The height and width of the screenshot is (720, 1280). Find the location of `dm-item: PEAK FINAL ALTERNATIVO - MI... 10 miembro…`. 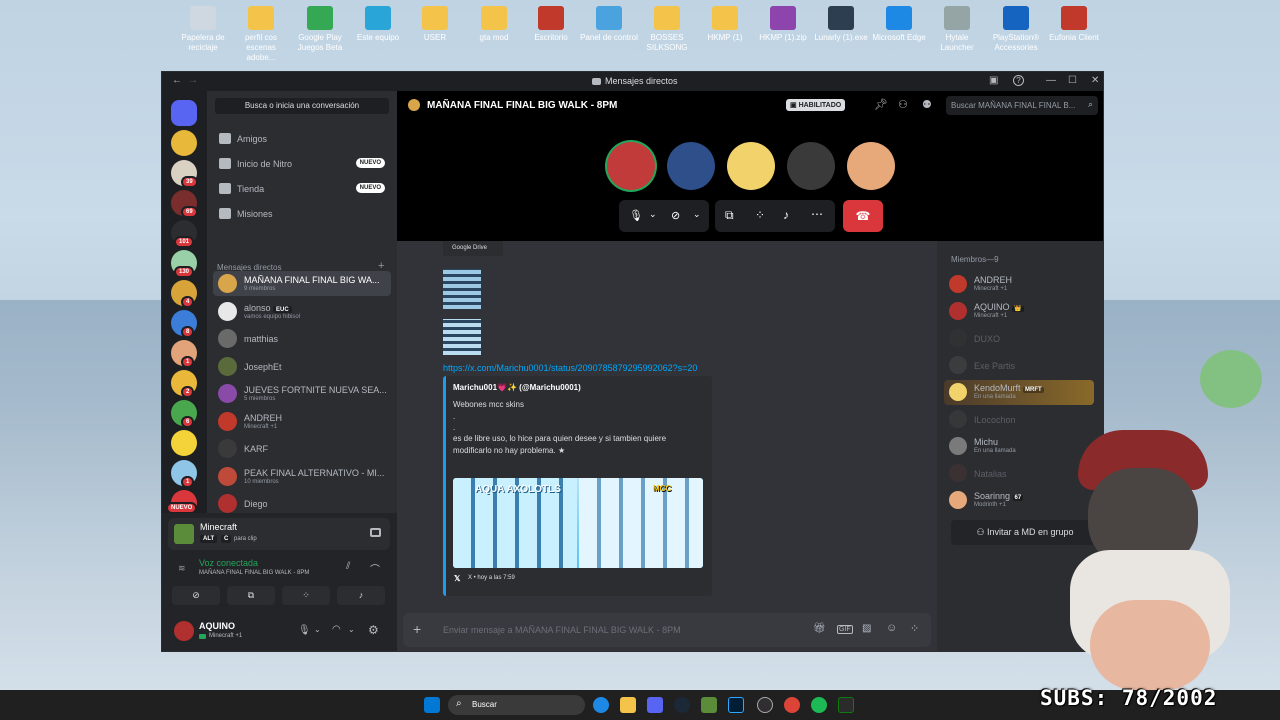

dm-item: PEAK FINAL ALTERNATIVO - MI... 10 miembro… is located at coordinates (302, 476).